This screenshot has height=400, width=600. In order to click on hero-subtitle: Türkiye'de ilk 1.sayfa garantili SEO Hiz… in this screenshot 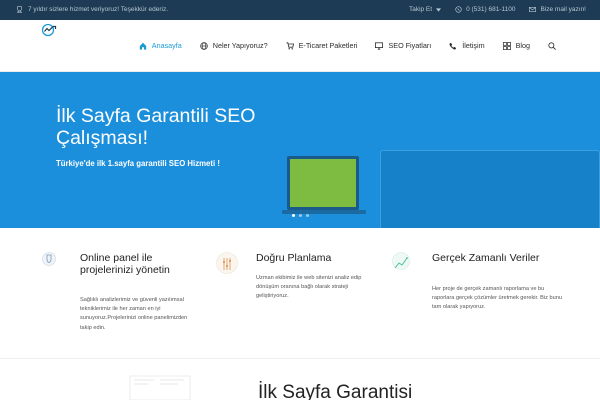, I will do `click(138, 163)`.